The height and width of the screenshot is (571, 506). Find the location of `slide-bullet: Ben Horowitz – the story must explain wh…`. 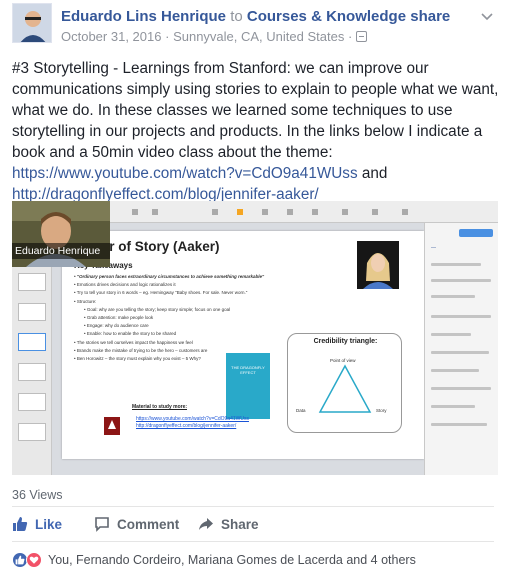

slide-bullet: Ben Horowitz – the story must explain wh… is located at coordinates (193, 359).